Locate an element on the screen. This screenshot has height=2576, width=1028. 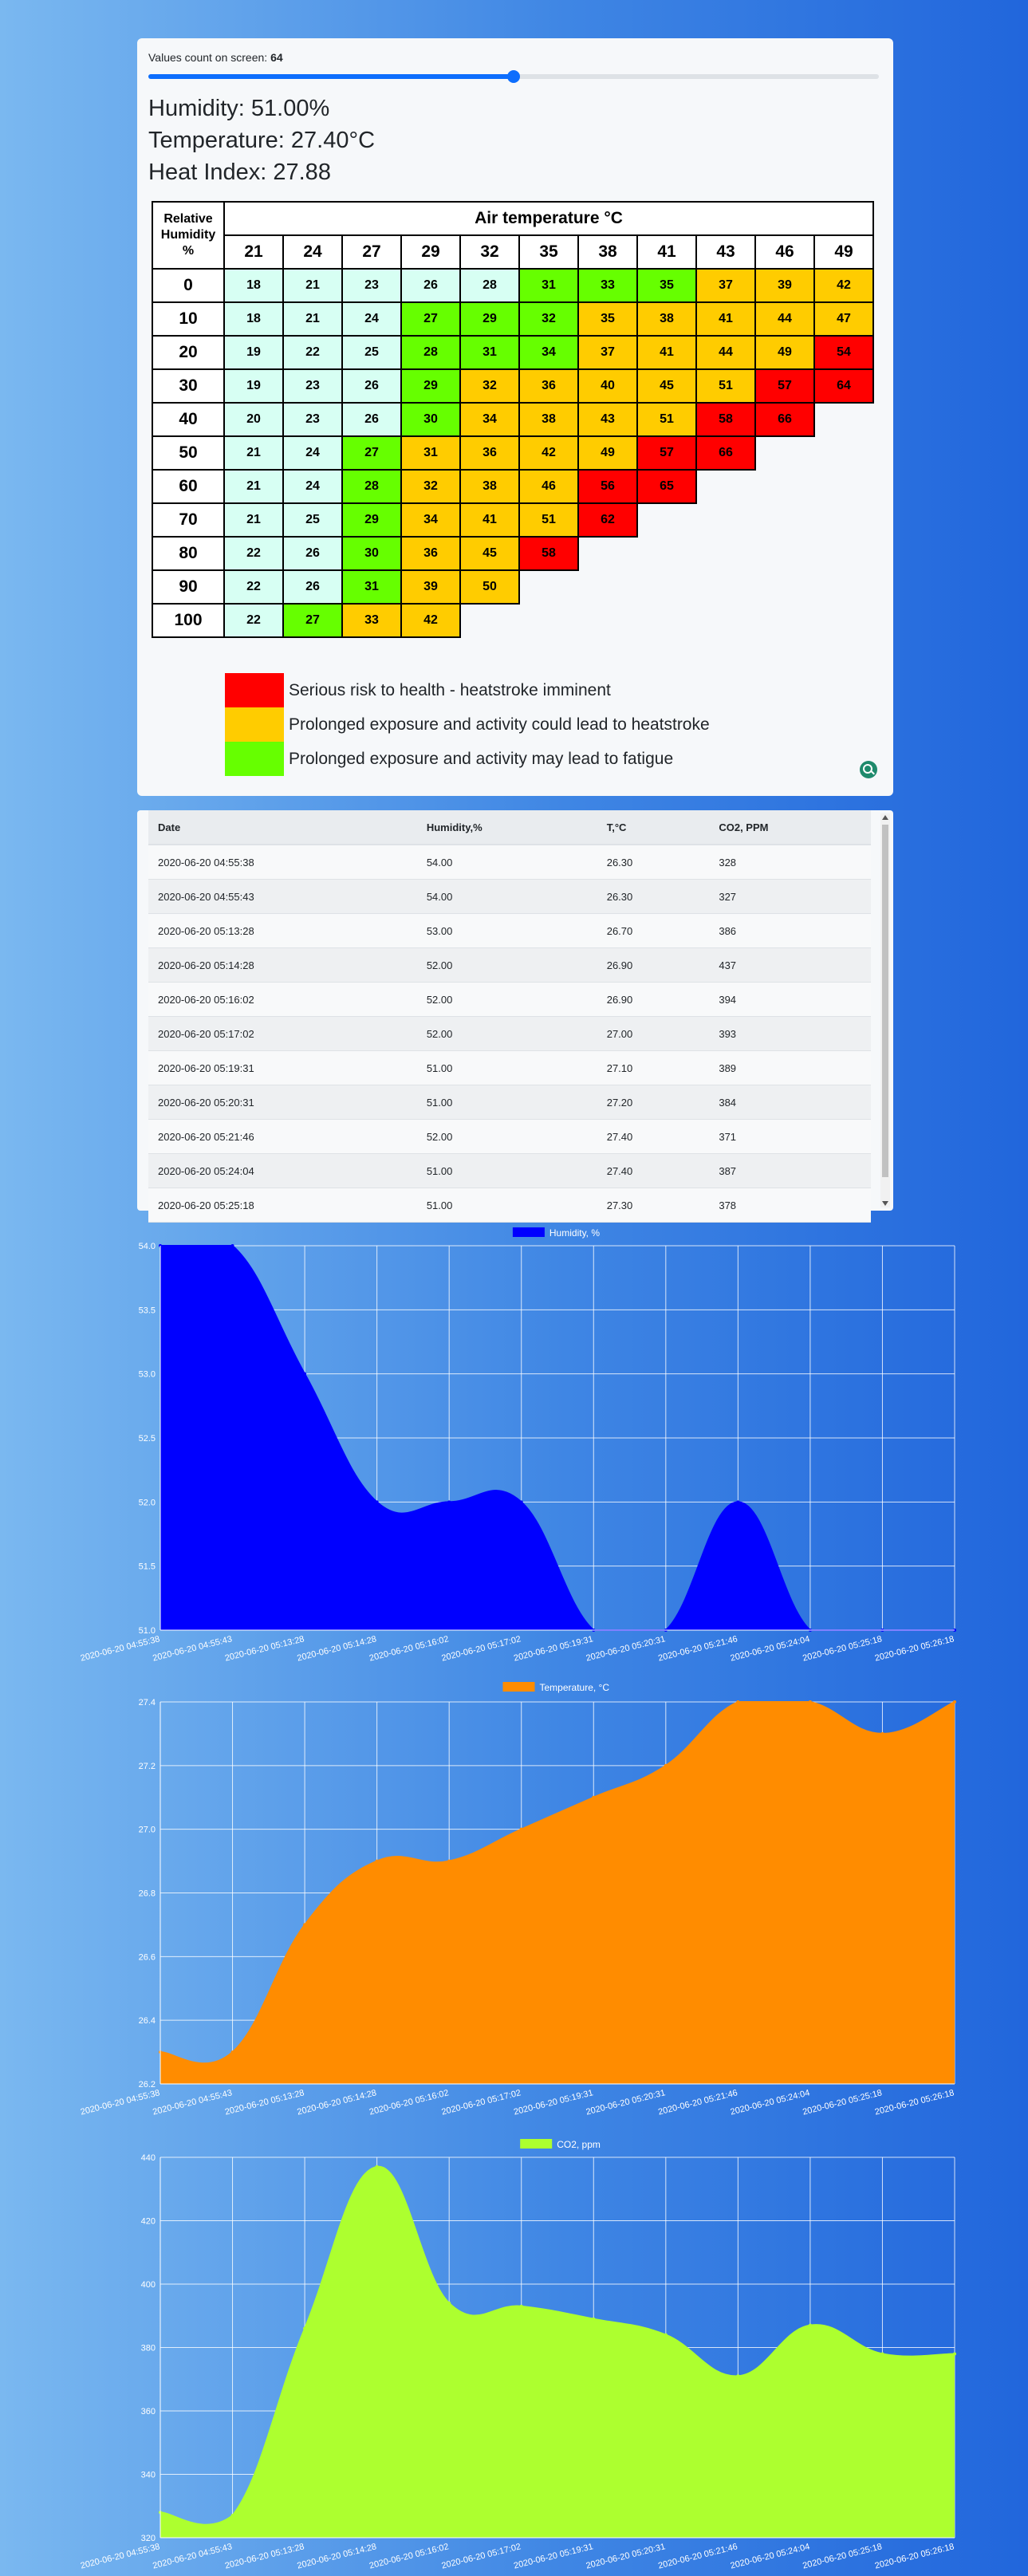
table-scrollbar is located at coordinates (885, 1010).